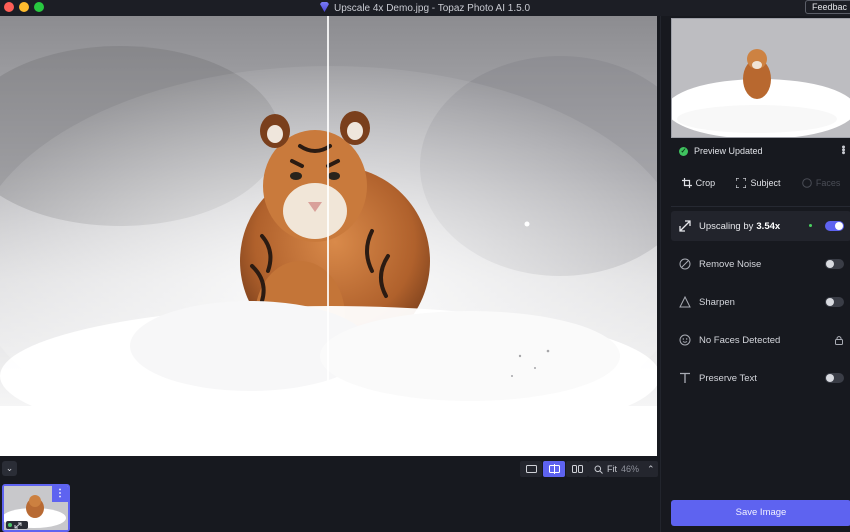 The height and width of the screenshot is (532, 850). I want to click on single-view-button, so click(531, 469).